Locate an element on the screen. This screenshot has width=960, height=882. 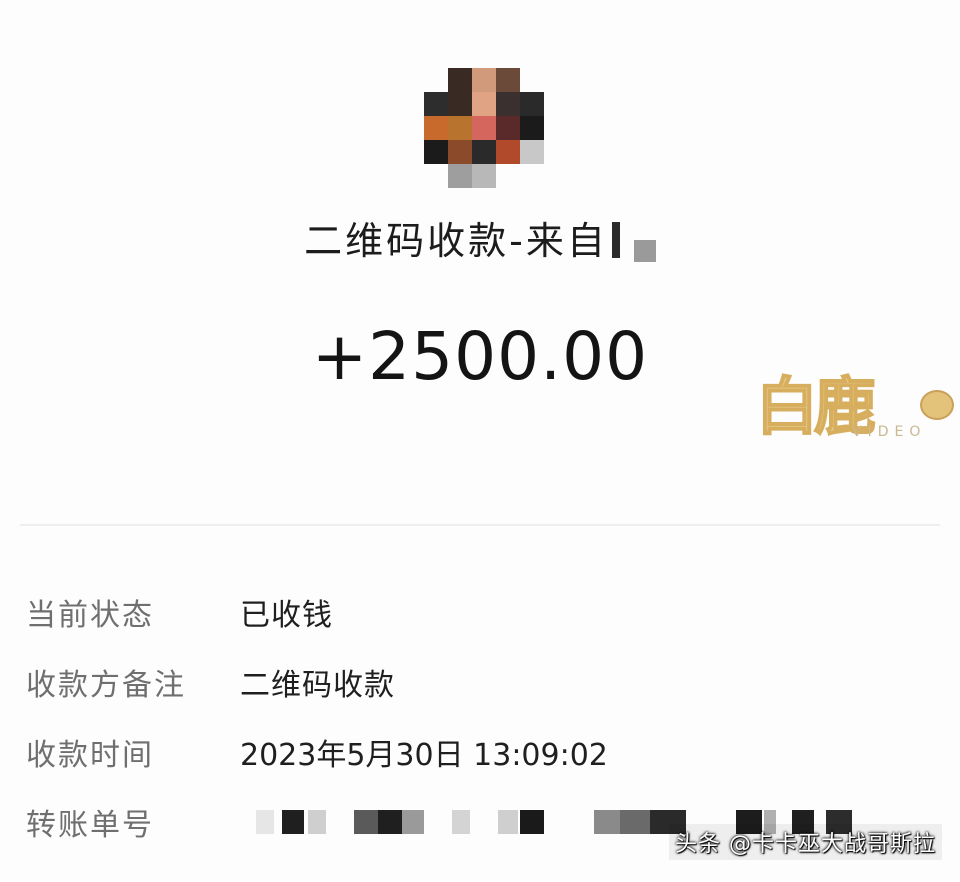
detail-label: 收款时间 is located at coordinates (90, 755).